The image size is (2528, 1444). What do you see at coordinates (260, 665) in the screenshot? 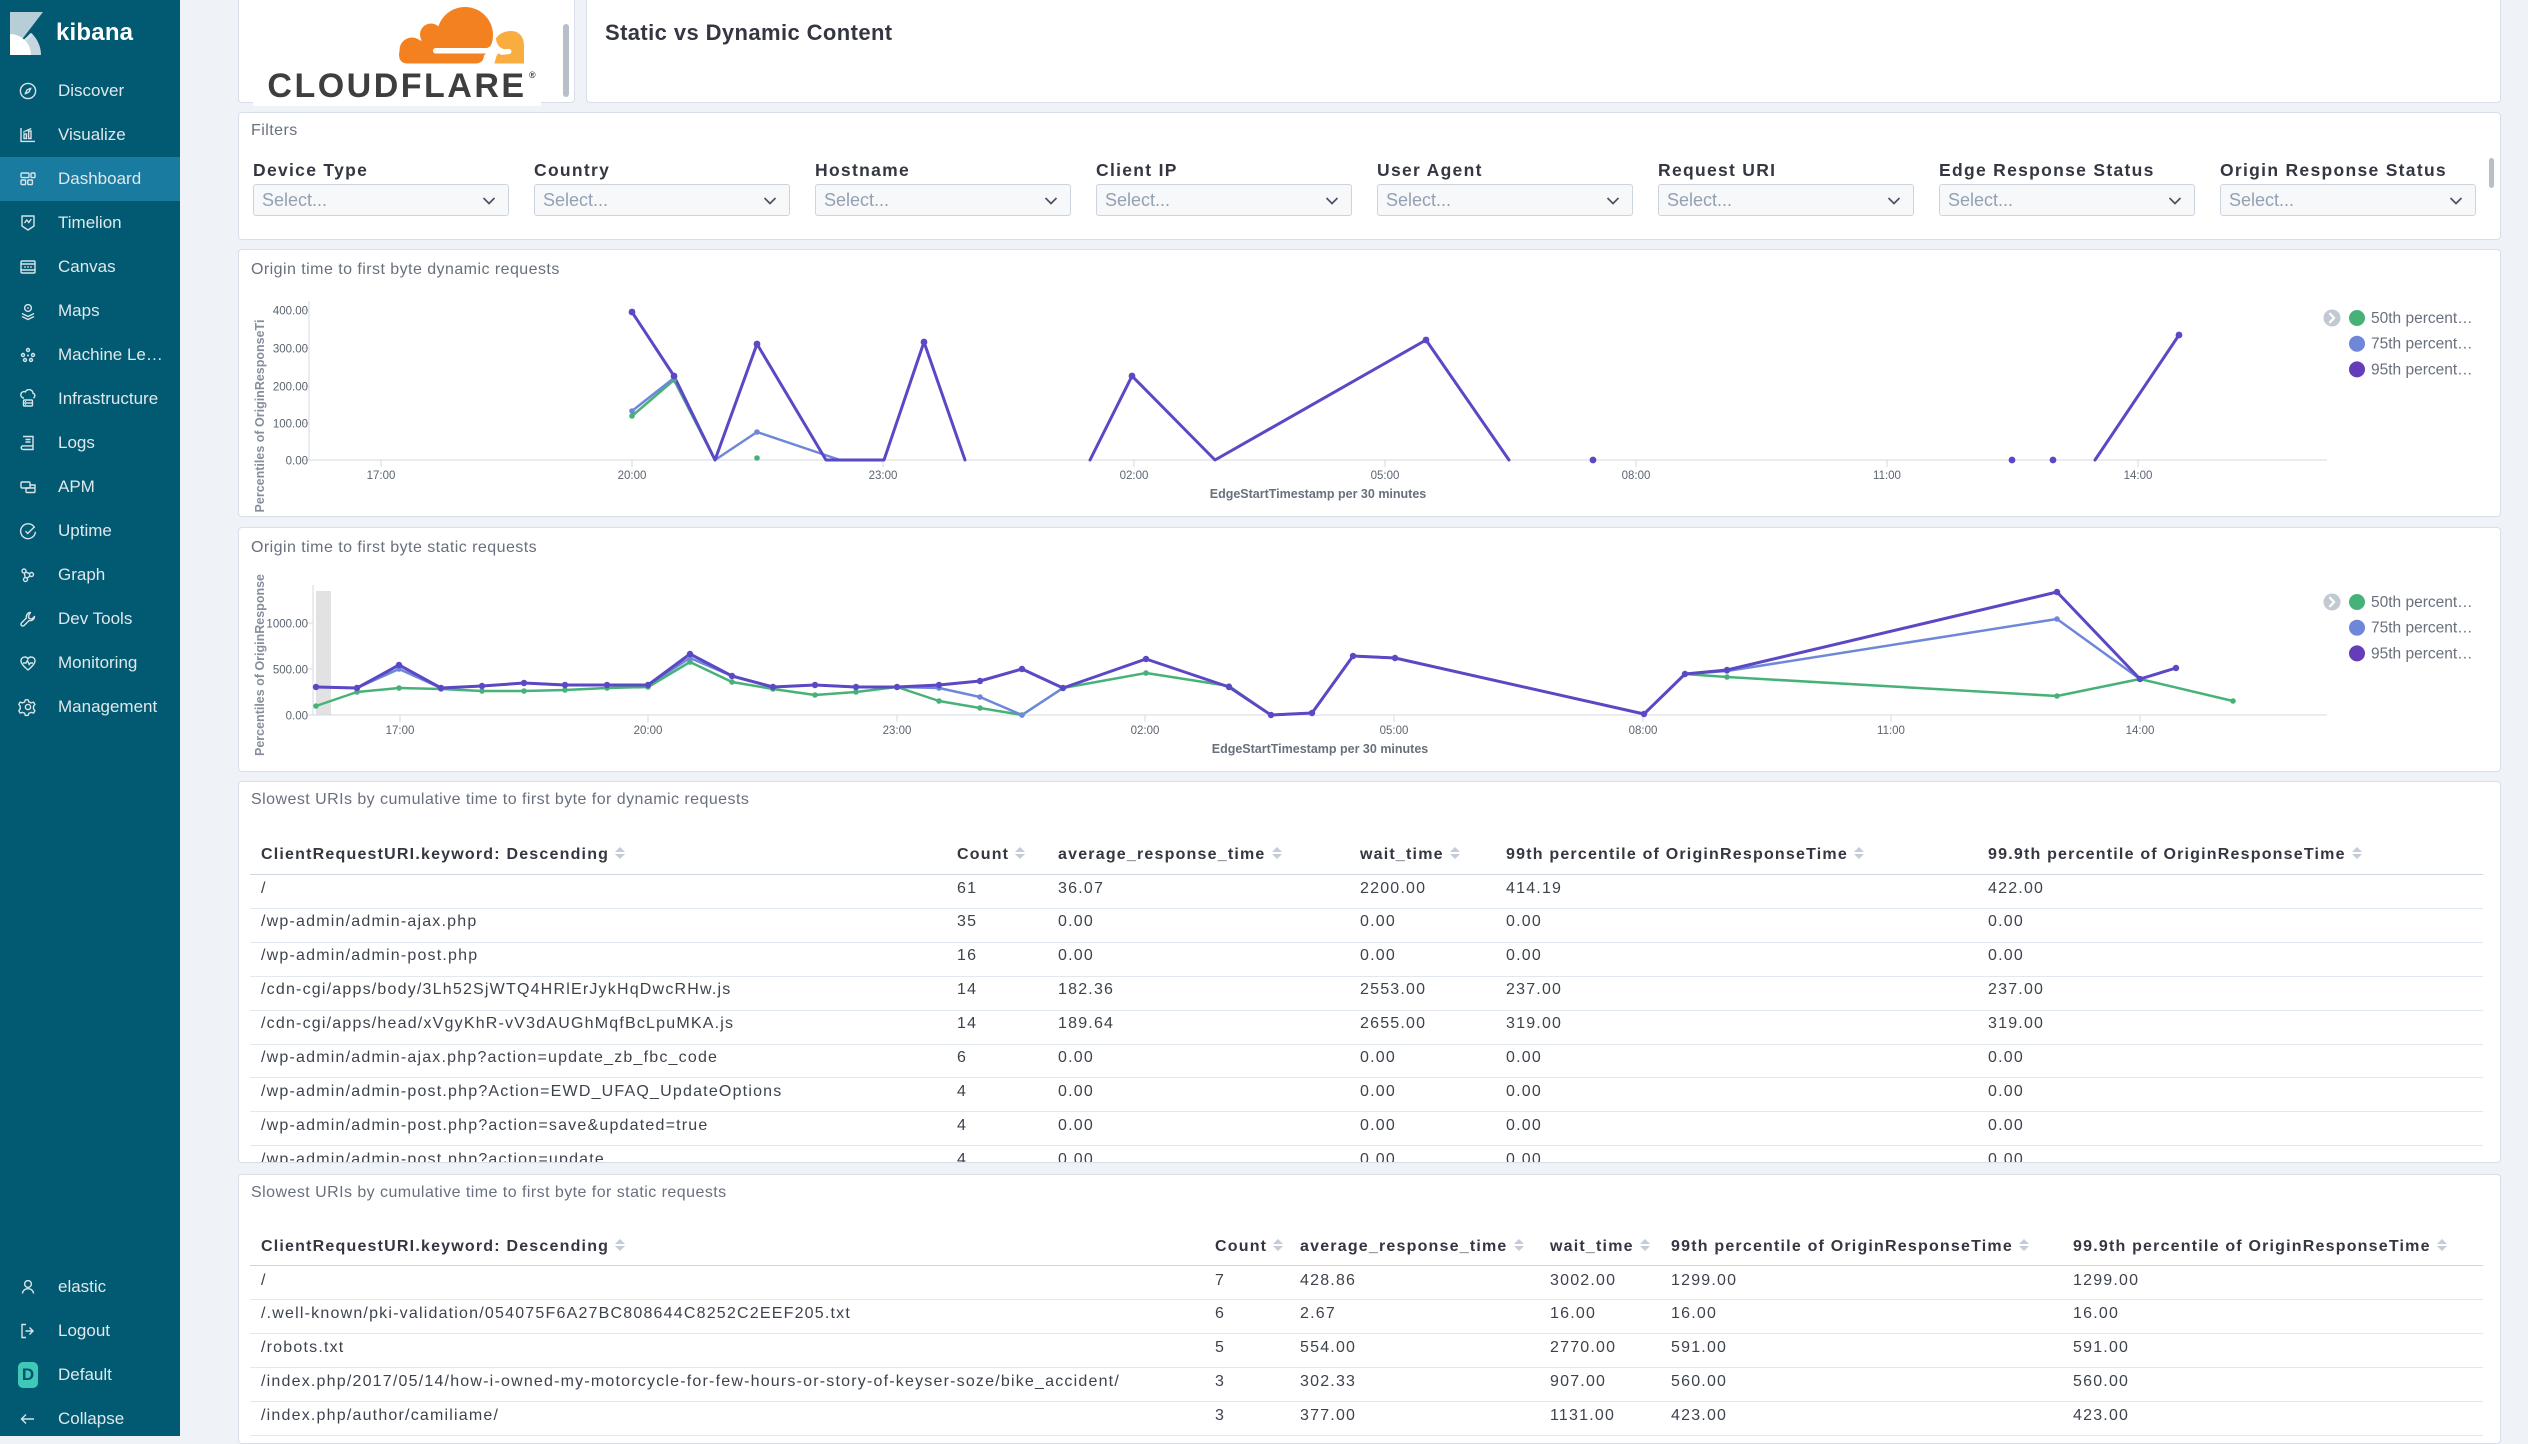
I see `svg-text: Percentiles of OriginResponse` at bounding box center [260, 665].